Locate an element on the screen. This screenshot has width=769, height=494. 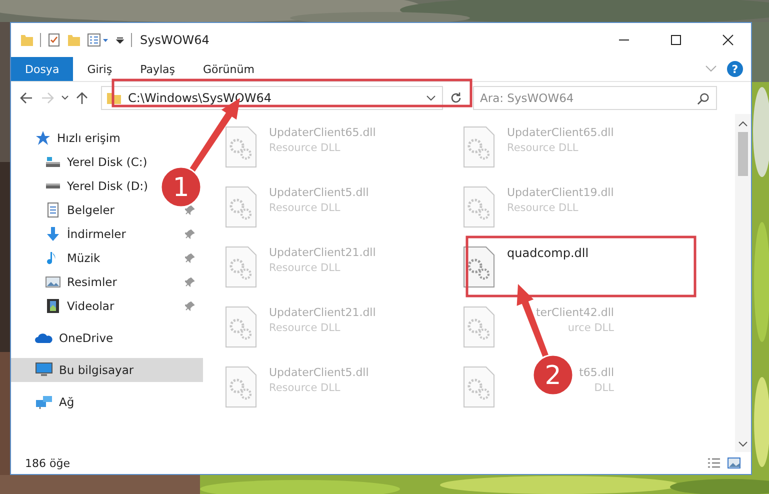
cloud-icon is located at coordinates (44, 338).